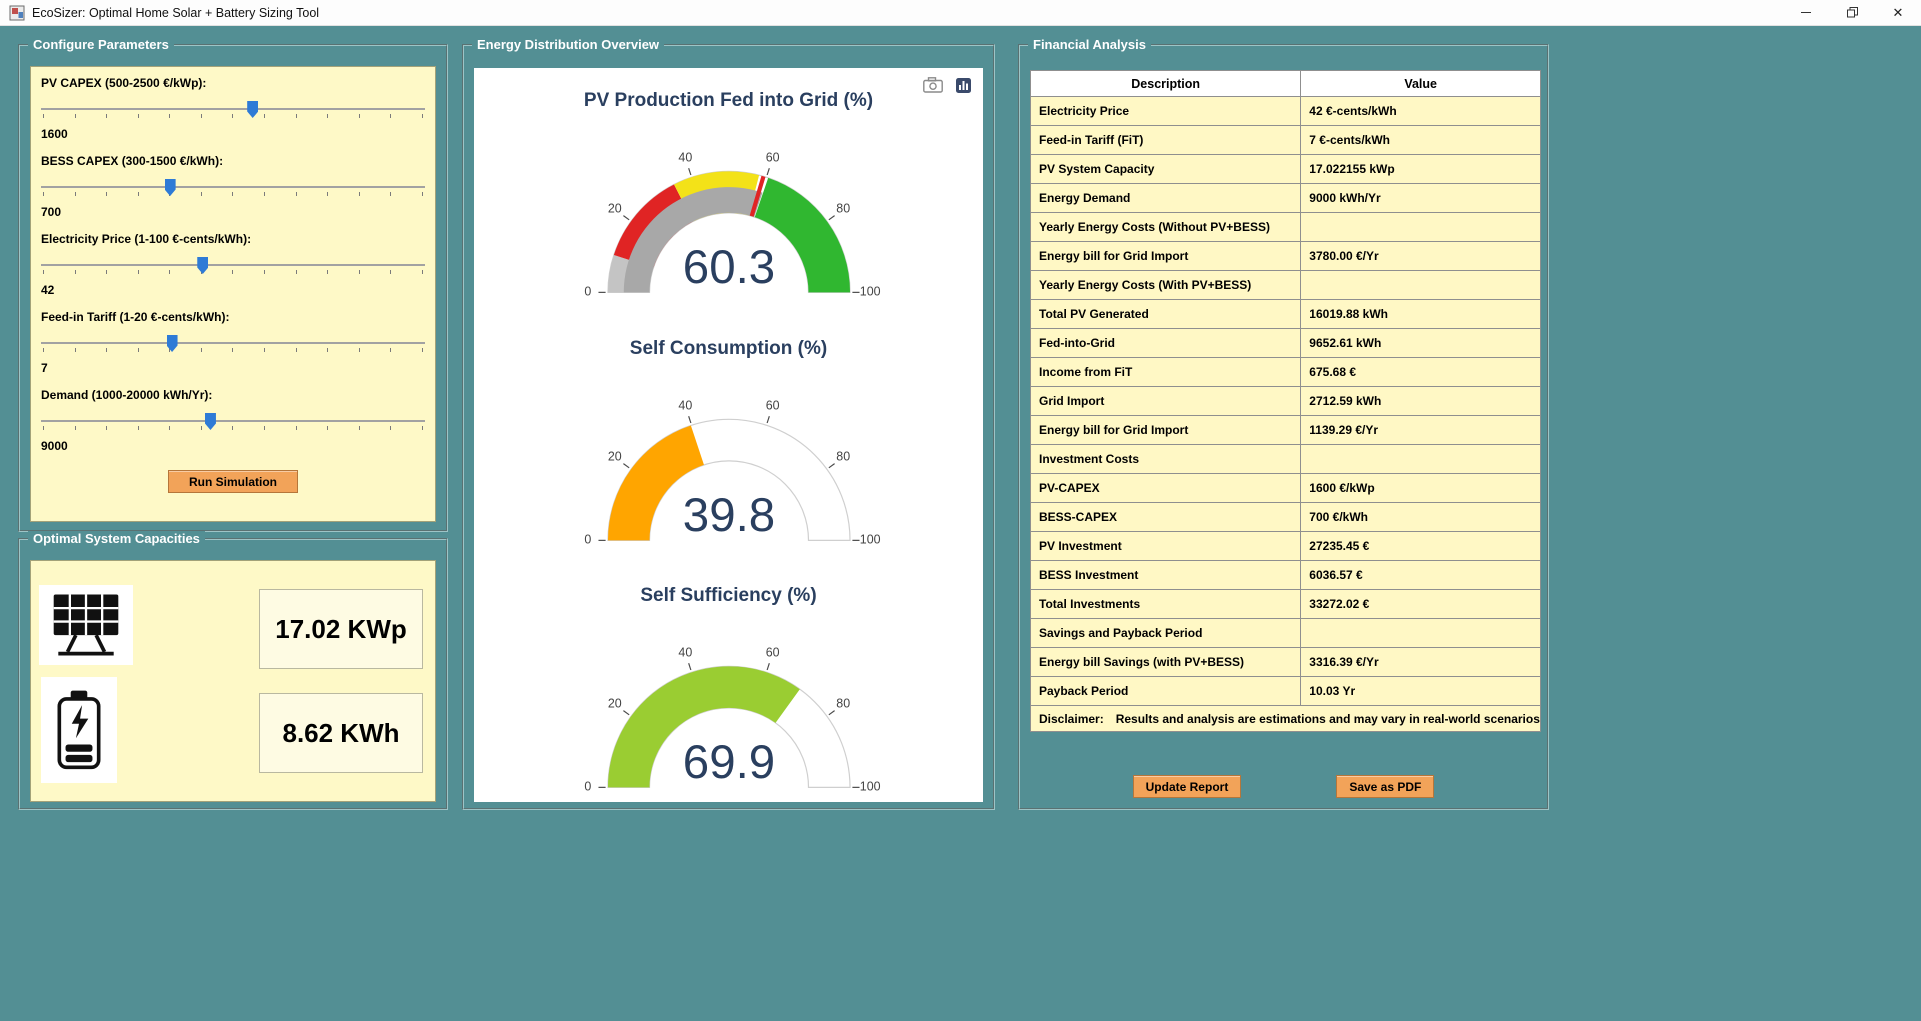 Image resolution: width=1921 pixels, height=1021 pixels. Describe the element at coordinates (1165, 83) in the screenshot. I see `table-header-cell: Description` at that location.